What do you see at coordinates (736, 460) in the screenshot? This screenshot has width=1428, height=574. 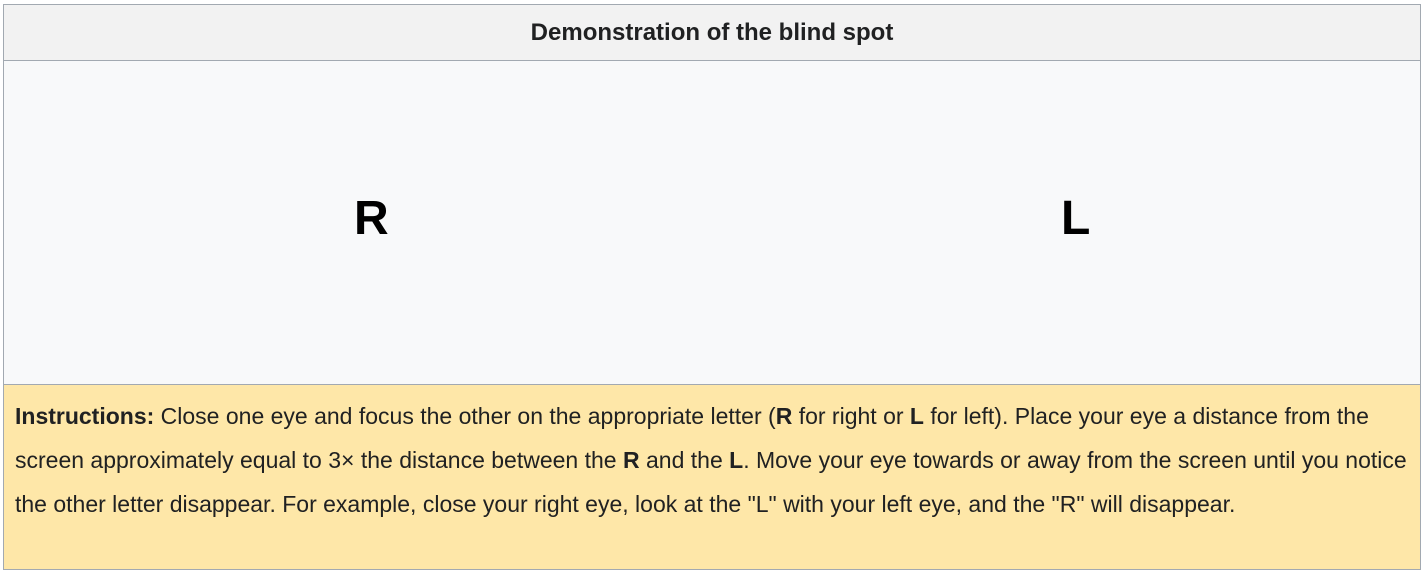 I see `instructions-bold-l-2: L` at bounding box center [736, 460].